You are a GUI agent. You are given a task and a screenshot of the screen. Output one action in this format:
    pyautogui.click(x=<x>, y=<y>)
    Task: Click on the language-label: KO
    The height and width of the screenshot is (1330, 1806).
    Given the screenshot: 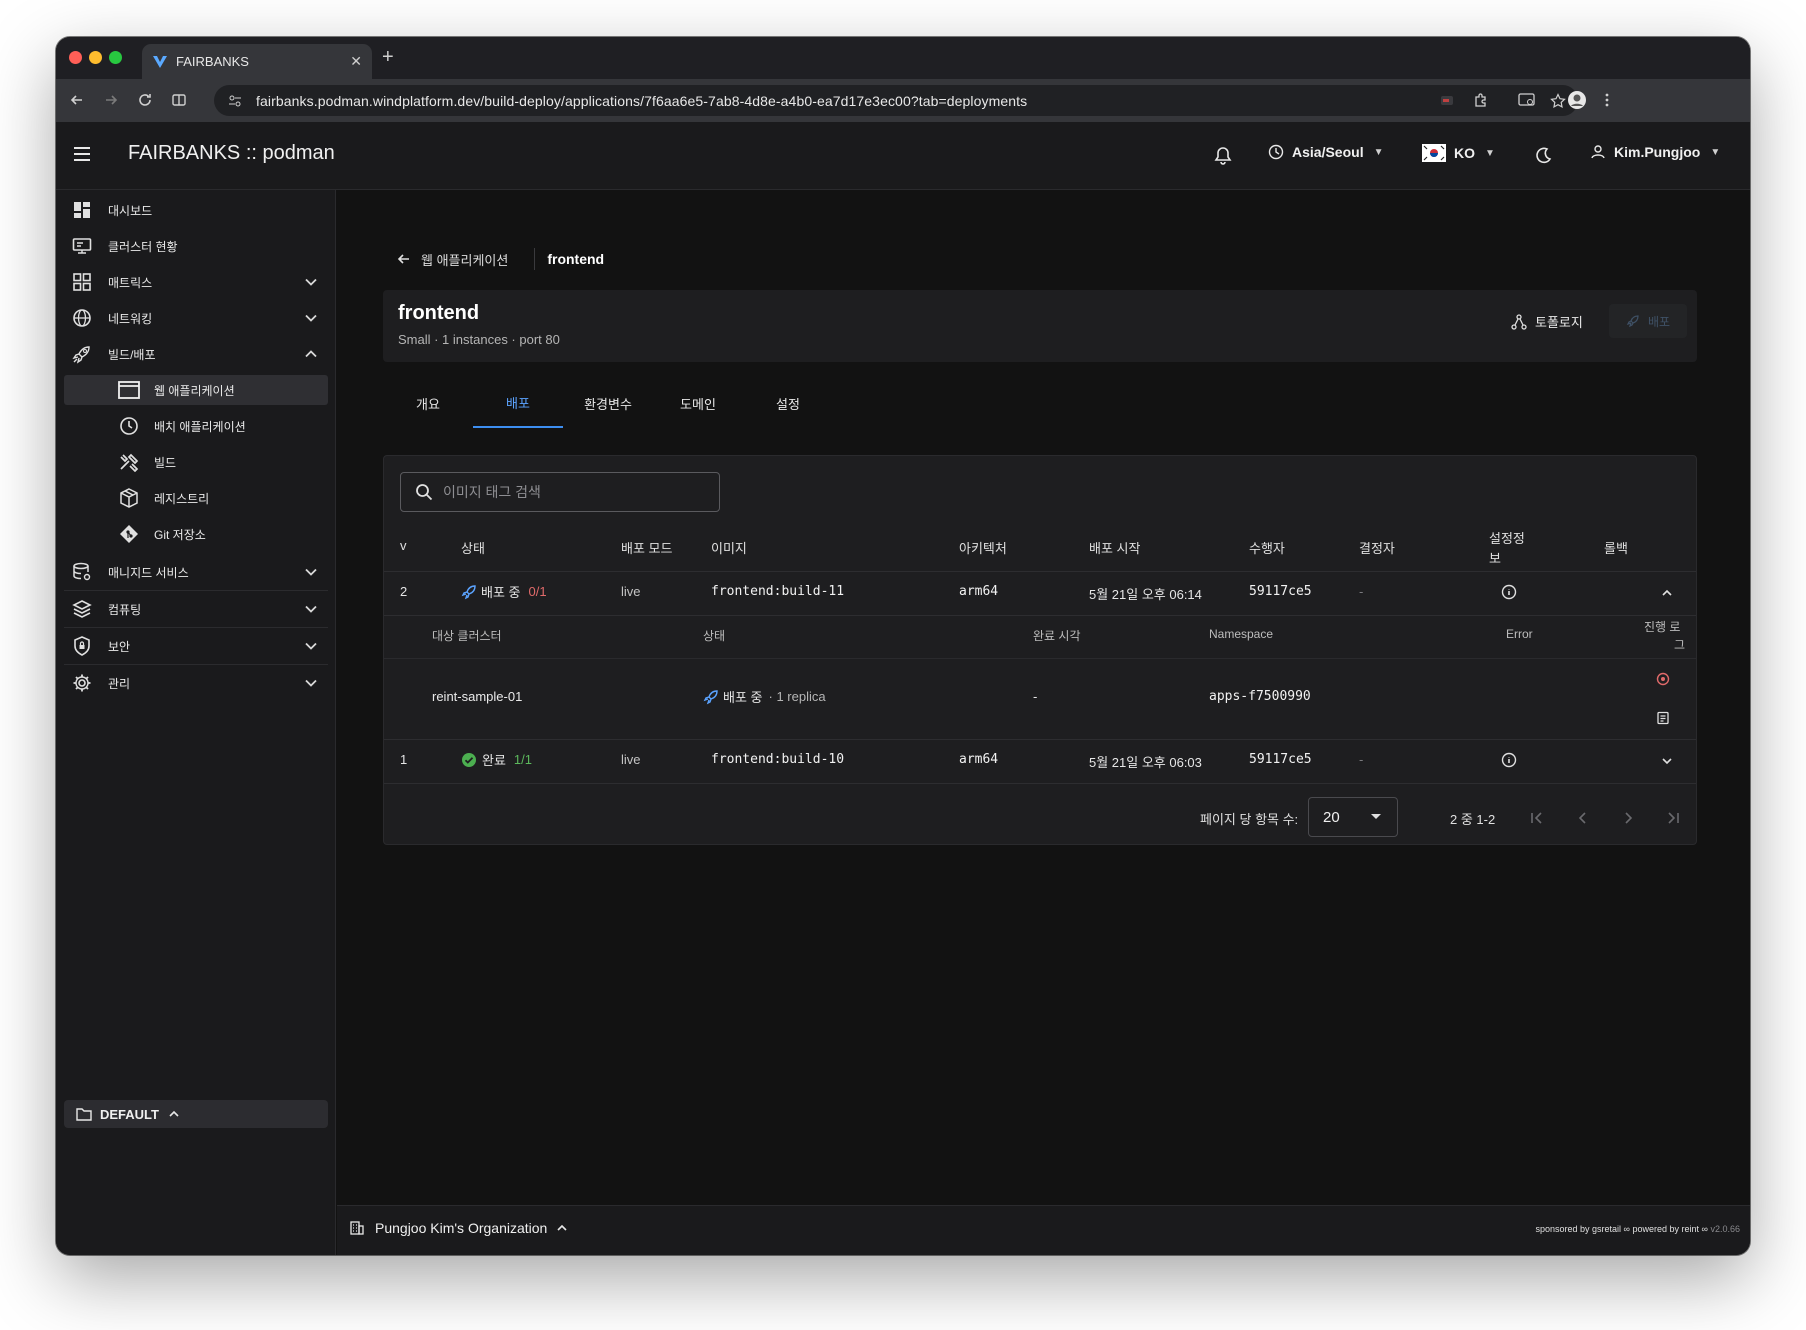 What is the action you would take?
    pyautogui.click(x=1464, y=153)
    